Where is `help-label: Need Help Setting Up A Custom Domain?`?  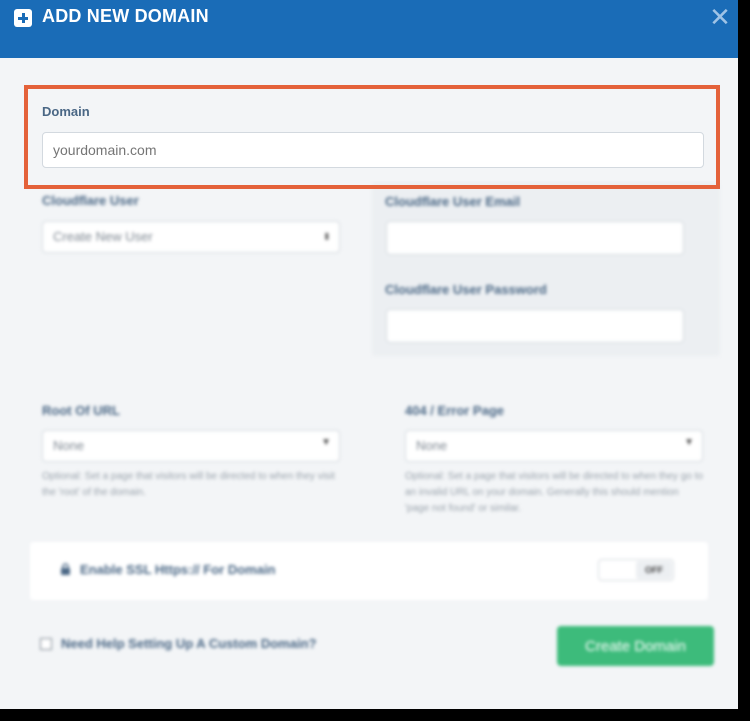
help-label: Need Help Setting Up A Custom Domain? is located at coordinates (189, 643).